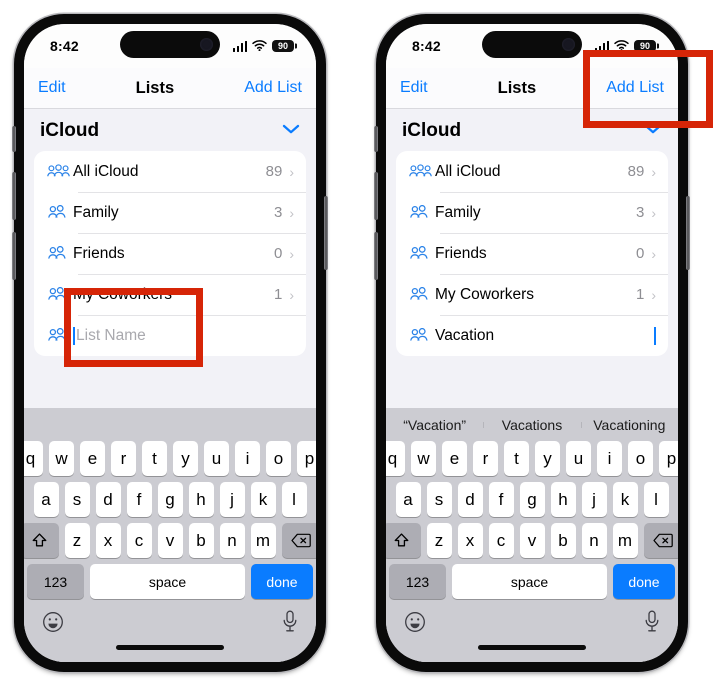 The width and height of the screenshot is (720, 684). What do you see at coordinates (185, 336) in the screenshot?
I see `list-name-input: List Name` at bounding box center [185, 336].